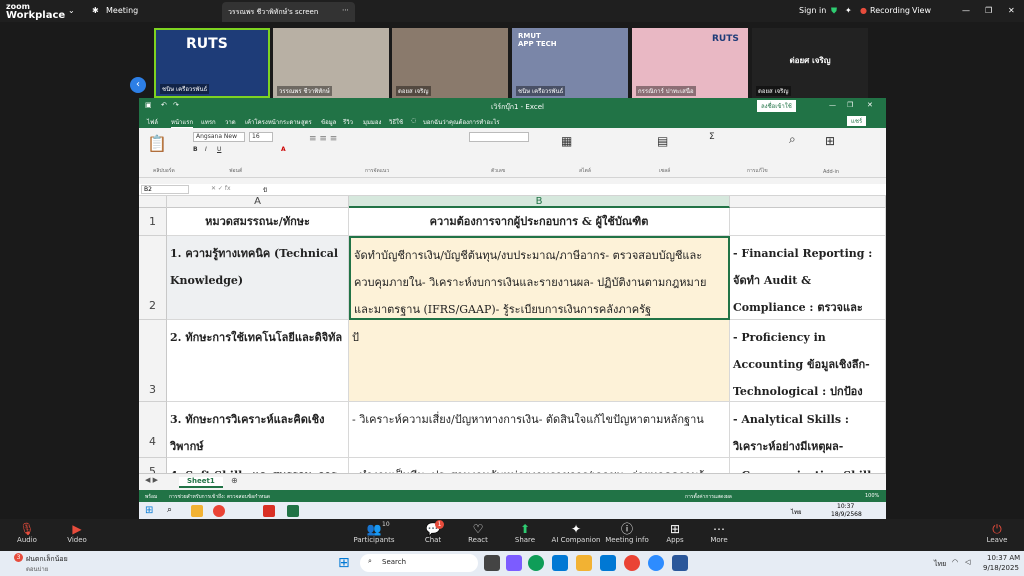 The image size is (1024, 576). Describe the element at coordinates (148, 105) in the screenshot. I see `save-icon: ▣` at that location.